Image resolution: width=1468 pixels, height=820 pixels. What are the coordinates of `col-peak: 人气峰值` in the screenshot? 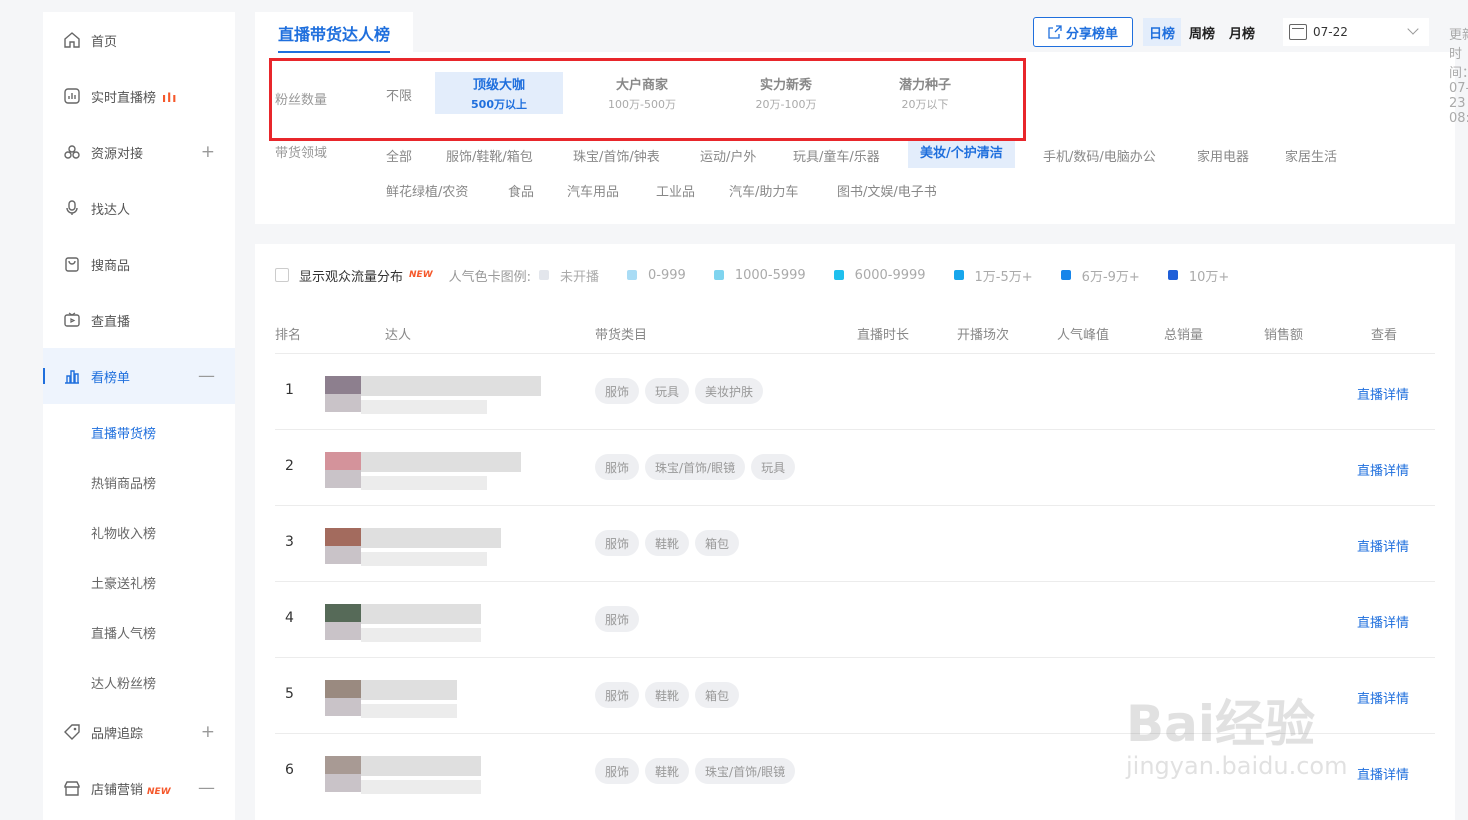 It's located at (1083, 333).